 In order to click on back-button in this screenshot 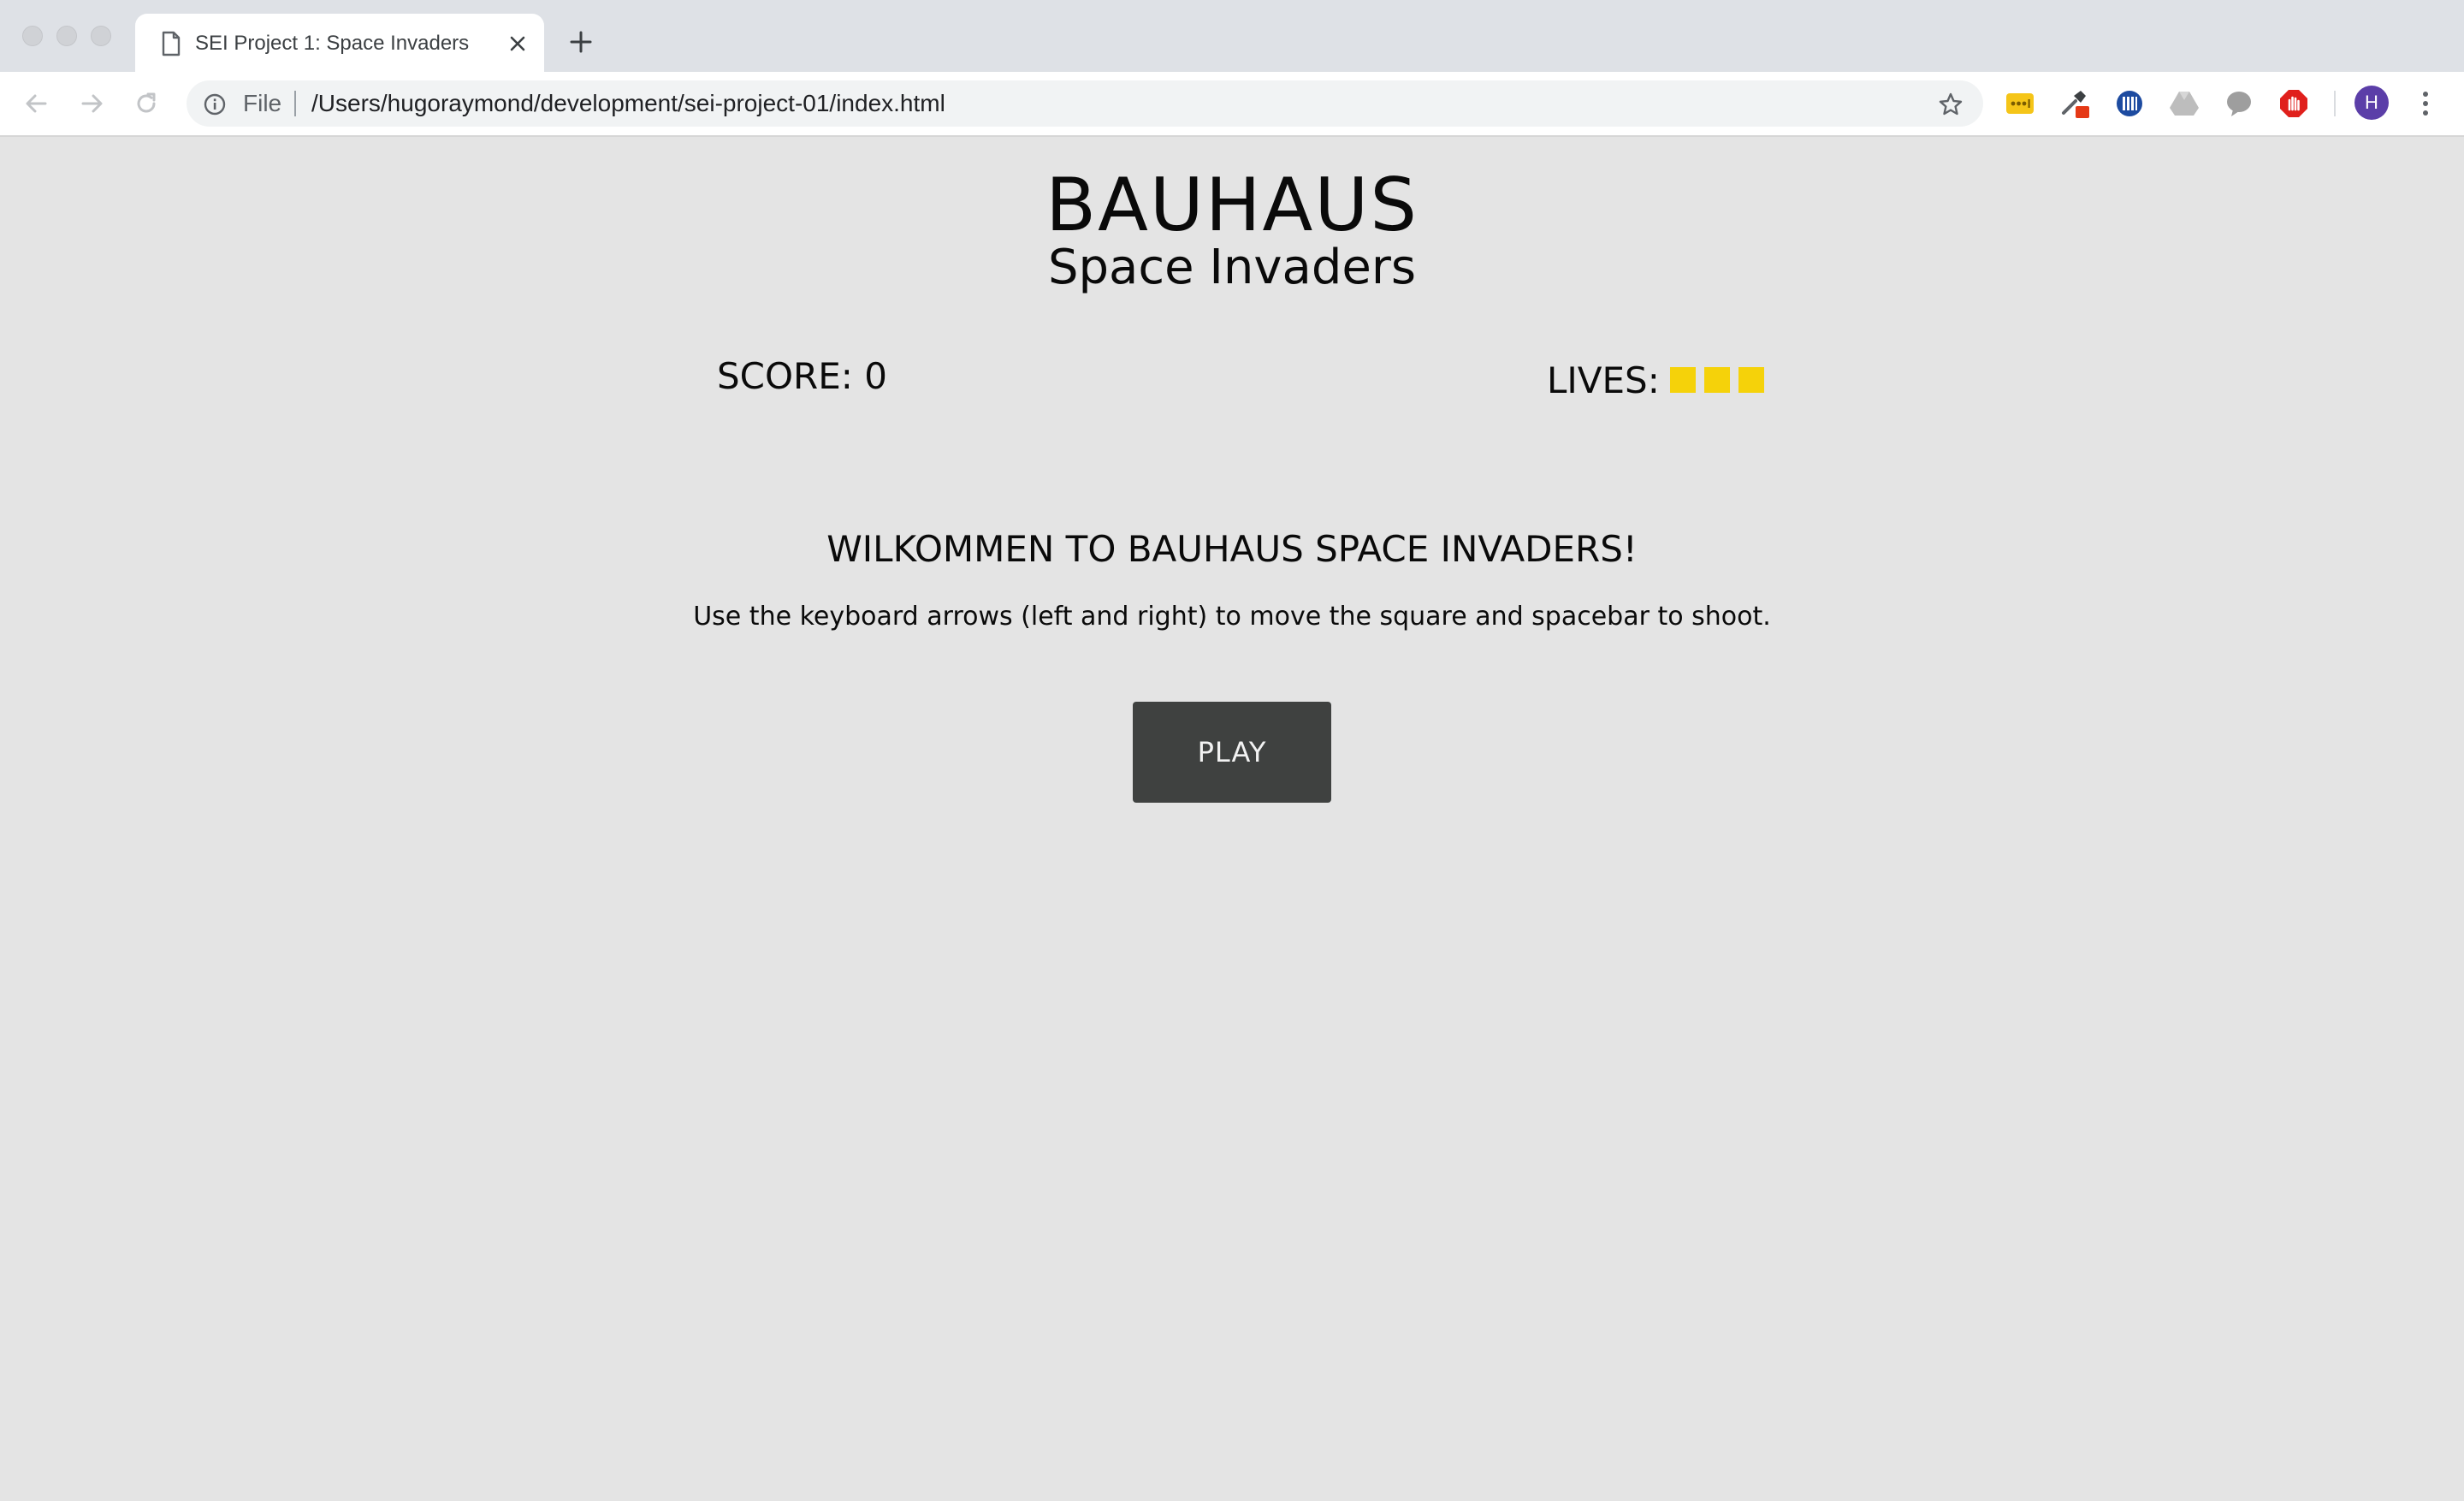, I will do `click(37, 104)`.